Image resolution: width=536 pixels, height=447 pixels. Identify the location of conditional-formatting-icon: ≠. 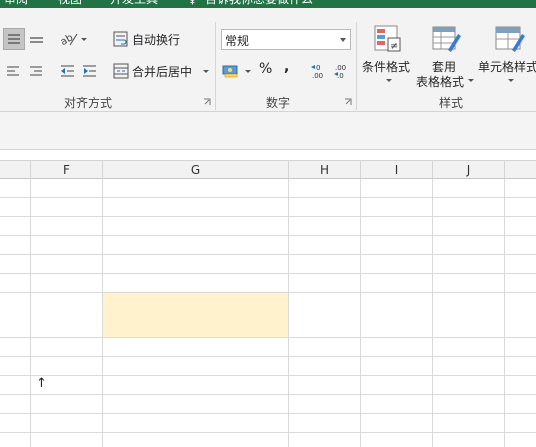
(387, 38).